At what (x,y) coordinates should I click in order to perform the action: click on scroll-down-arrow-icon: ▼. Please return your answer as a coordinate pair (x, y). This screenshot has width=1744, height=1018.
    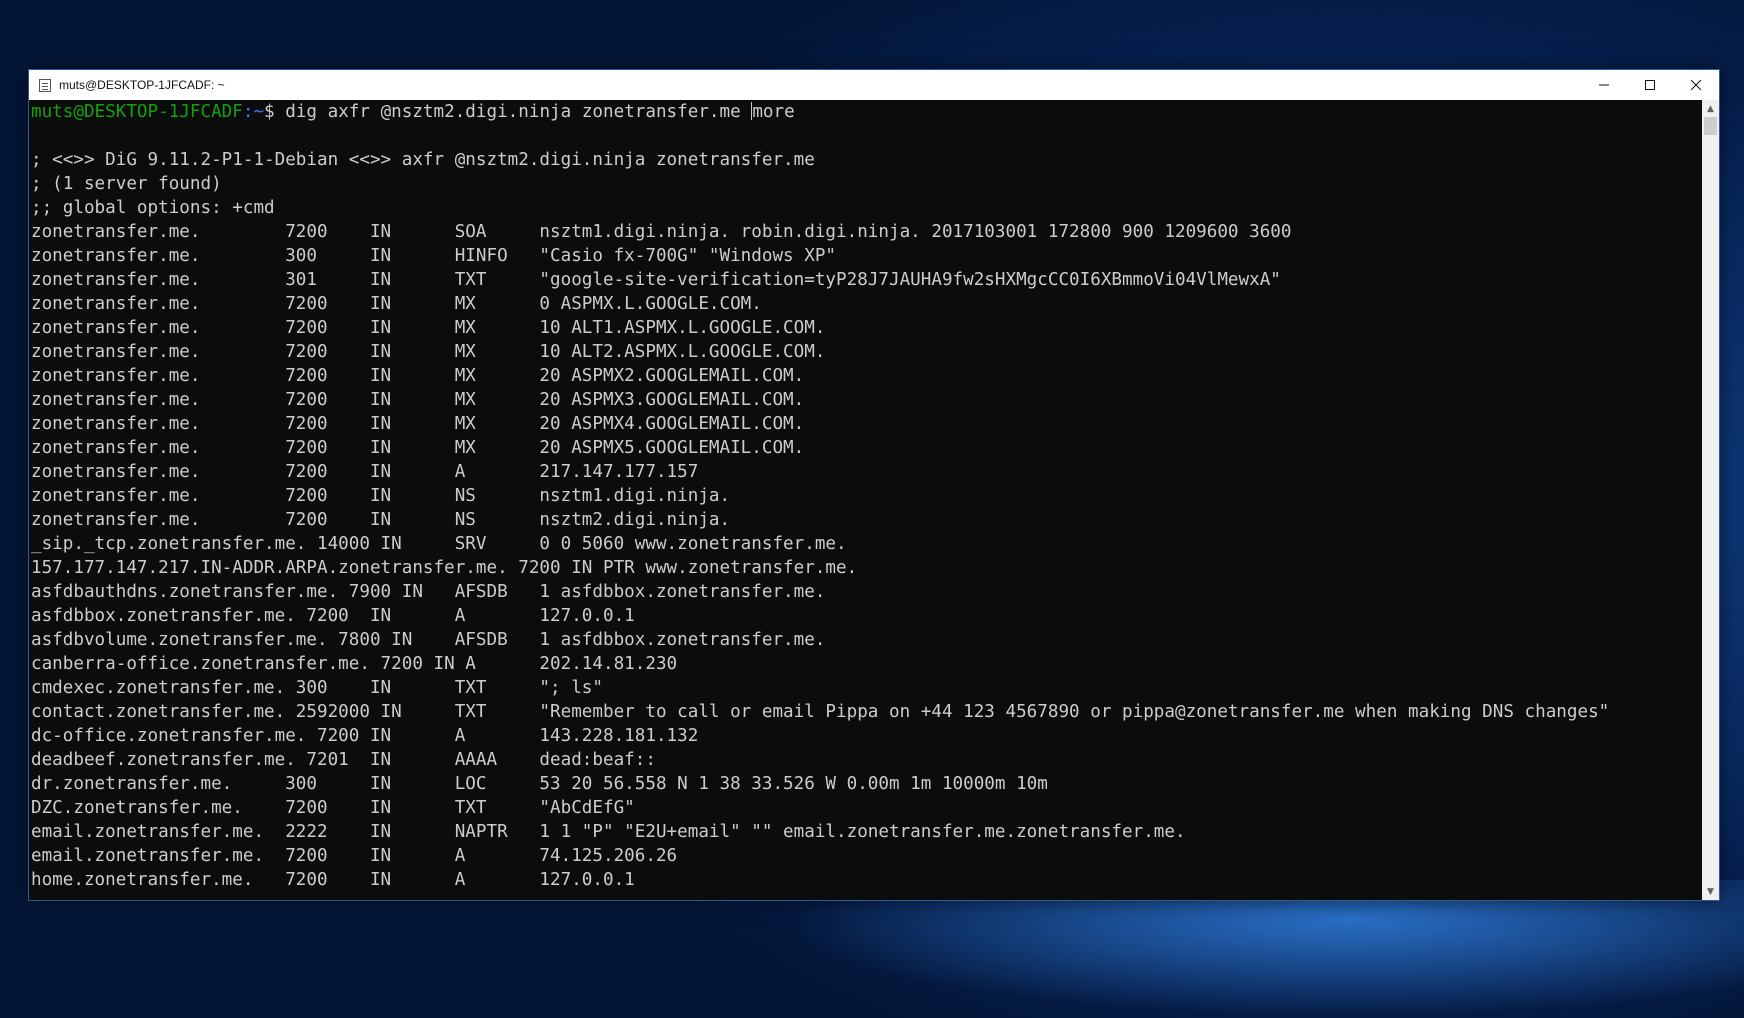
    Looking at the image, I should click on (1710, 891).